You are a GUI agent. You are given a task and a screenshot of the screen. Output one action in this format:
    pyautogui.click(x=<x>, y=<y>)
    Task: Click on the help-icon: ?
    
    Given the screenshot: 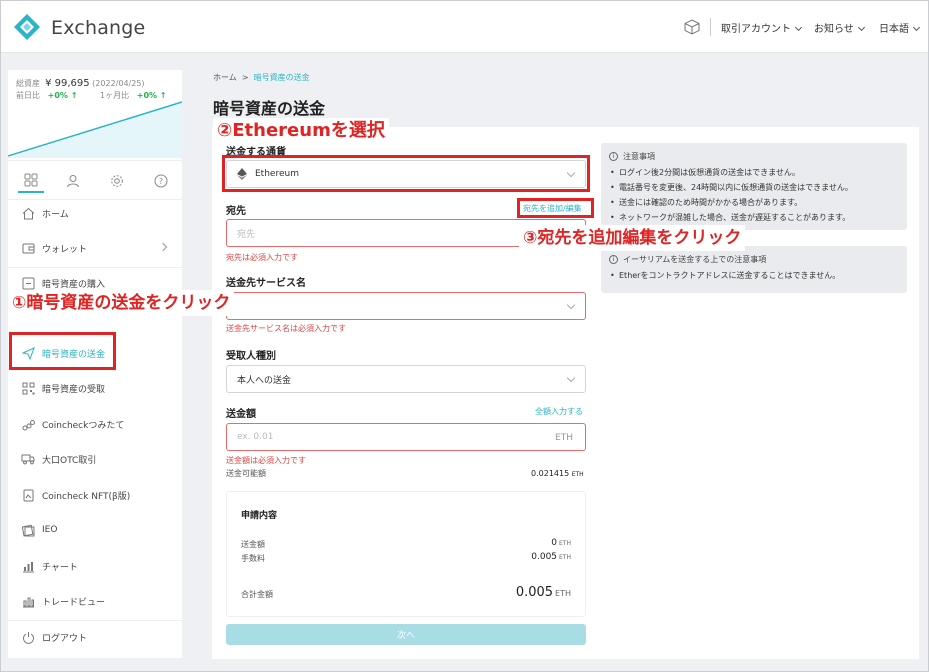 What is the action you would take?
    pyautogui.click(x=161, y=181)
    